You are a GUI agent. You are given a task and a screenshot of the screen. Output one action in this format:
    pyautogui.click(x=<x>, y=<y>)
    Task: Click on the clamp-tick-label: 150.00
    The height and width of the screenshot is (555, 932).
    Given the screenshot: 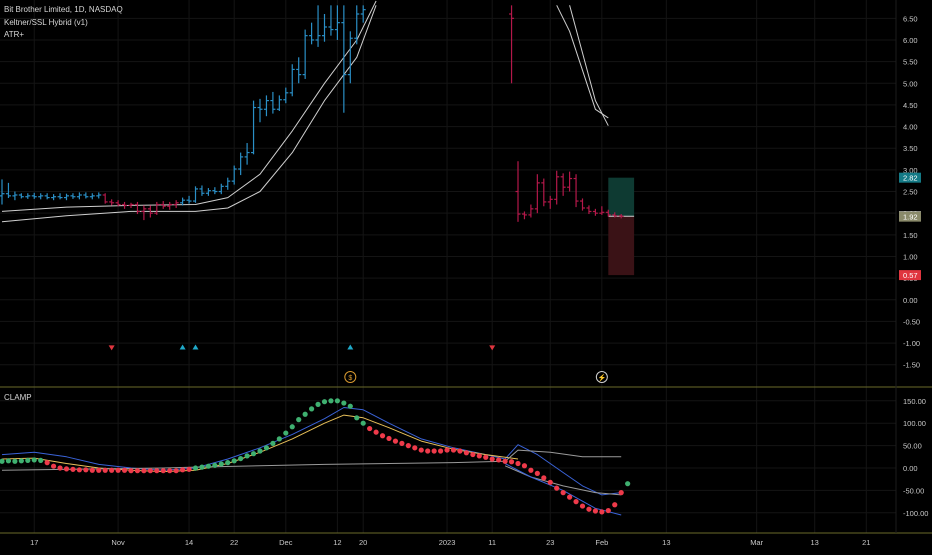 What is the action you would take?
    pyautogui.click(x=914, y=401)
    